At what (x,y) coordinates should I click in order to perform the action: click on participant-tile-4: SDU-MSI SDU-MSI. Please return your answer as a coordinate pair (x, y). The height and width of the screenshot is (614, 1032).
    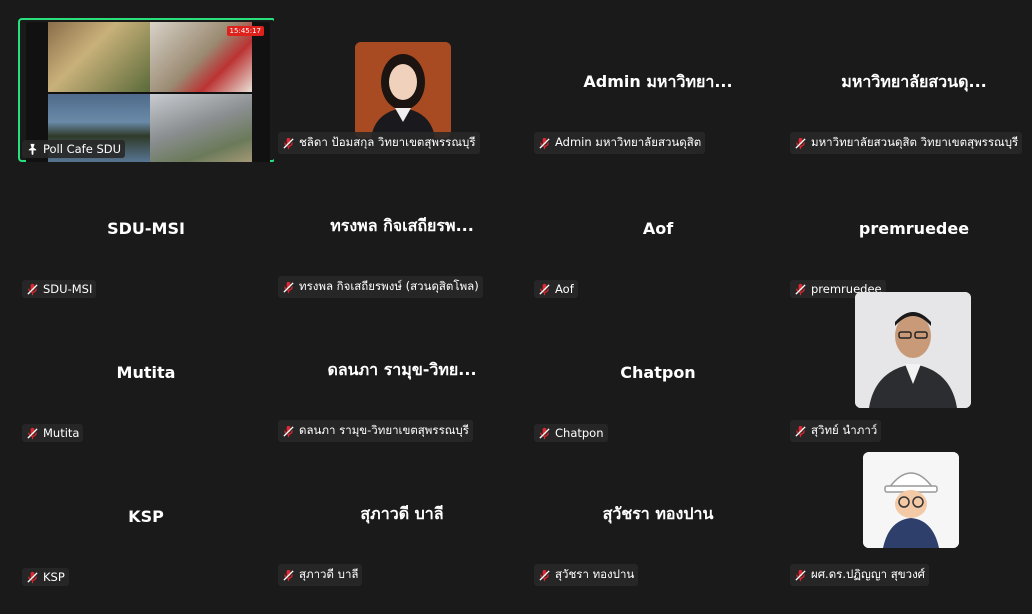
    Looking at the image, I should click on (146, 234).